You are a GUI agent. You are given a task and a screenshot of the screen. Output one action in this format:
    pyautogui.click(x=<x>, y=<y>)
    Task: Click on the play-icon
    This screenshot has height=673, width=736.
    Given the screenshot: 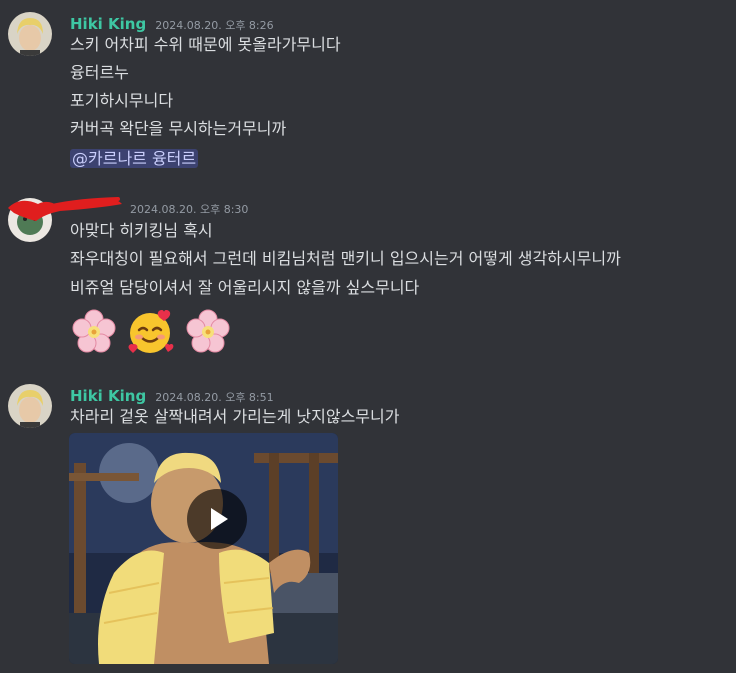 What is the action you would take?
    pyautogui.click(x=219, y=519)
    